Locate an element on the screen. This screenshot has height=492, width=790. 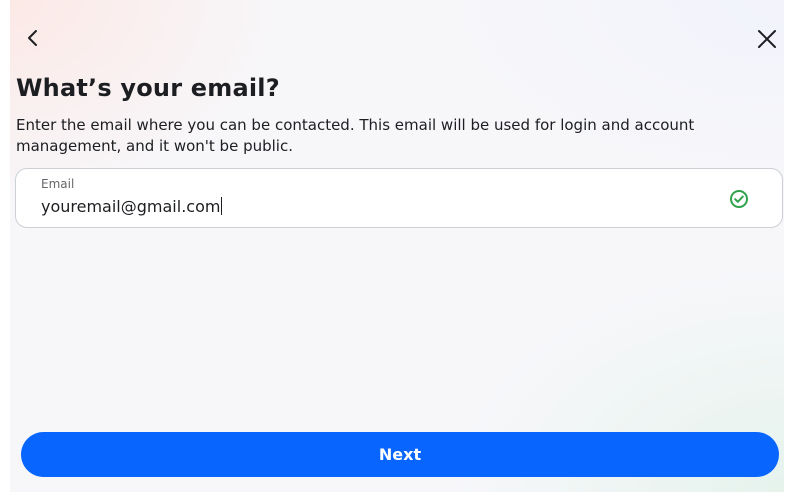
close-icon is located at coordinates (767, 39).